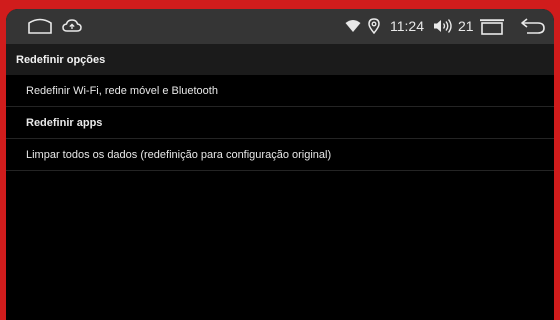 This screenshot has width=560, height=320. I want to click on option-reset-apps: Redefinir apps, so click(280, 123).